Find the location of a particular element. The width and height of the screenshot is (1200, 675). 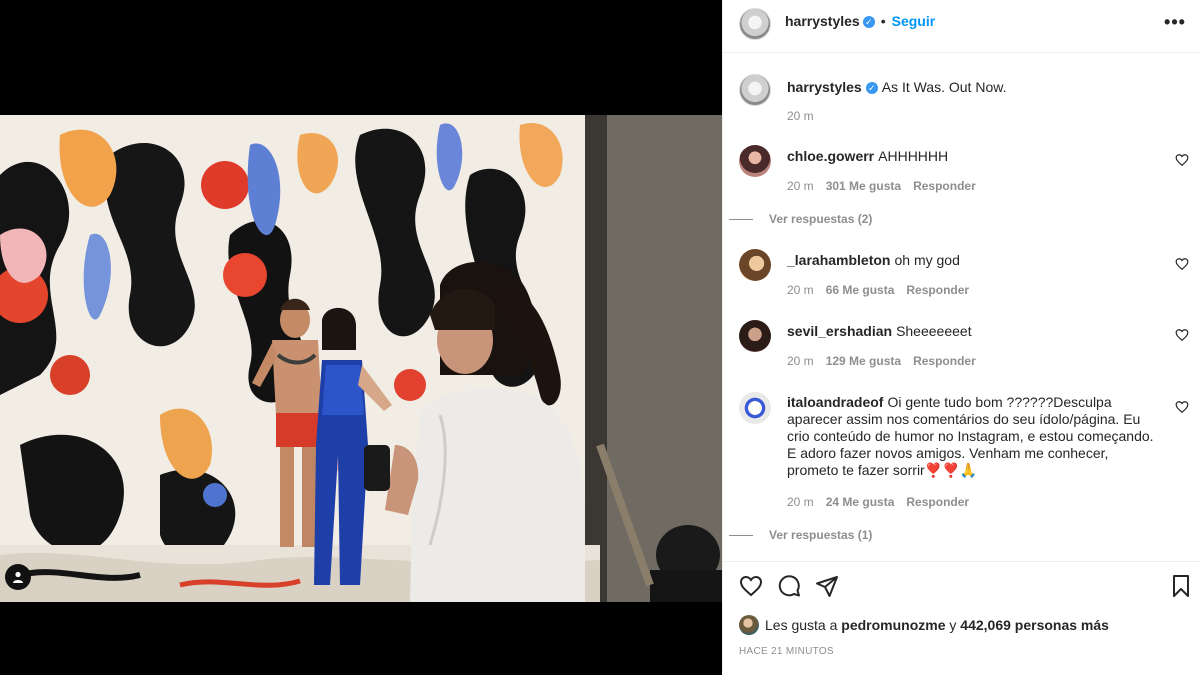

comment-text: Sheeeeeeet is located at coordinates (934, 331).